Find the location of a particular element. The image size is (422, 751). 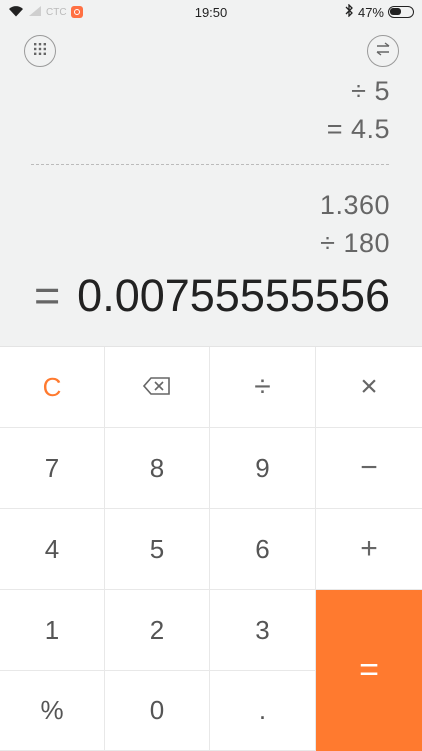

equals-button: = is located at coordinates (369, 670).